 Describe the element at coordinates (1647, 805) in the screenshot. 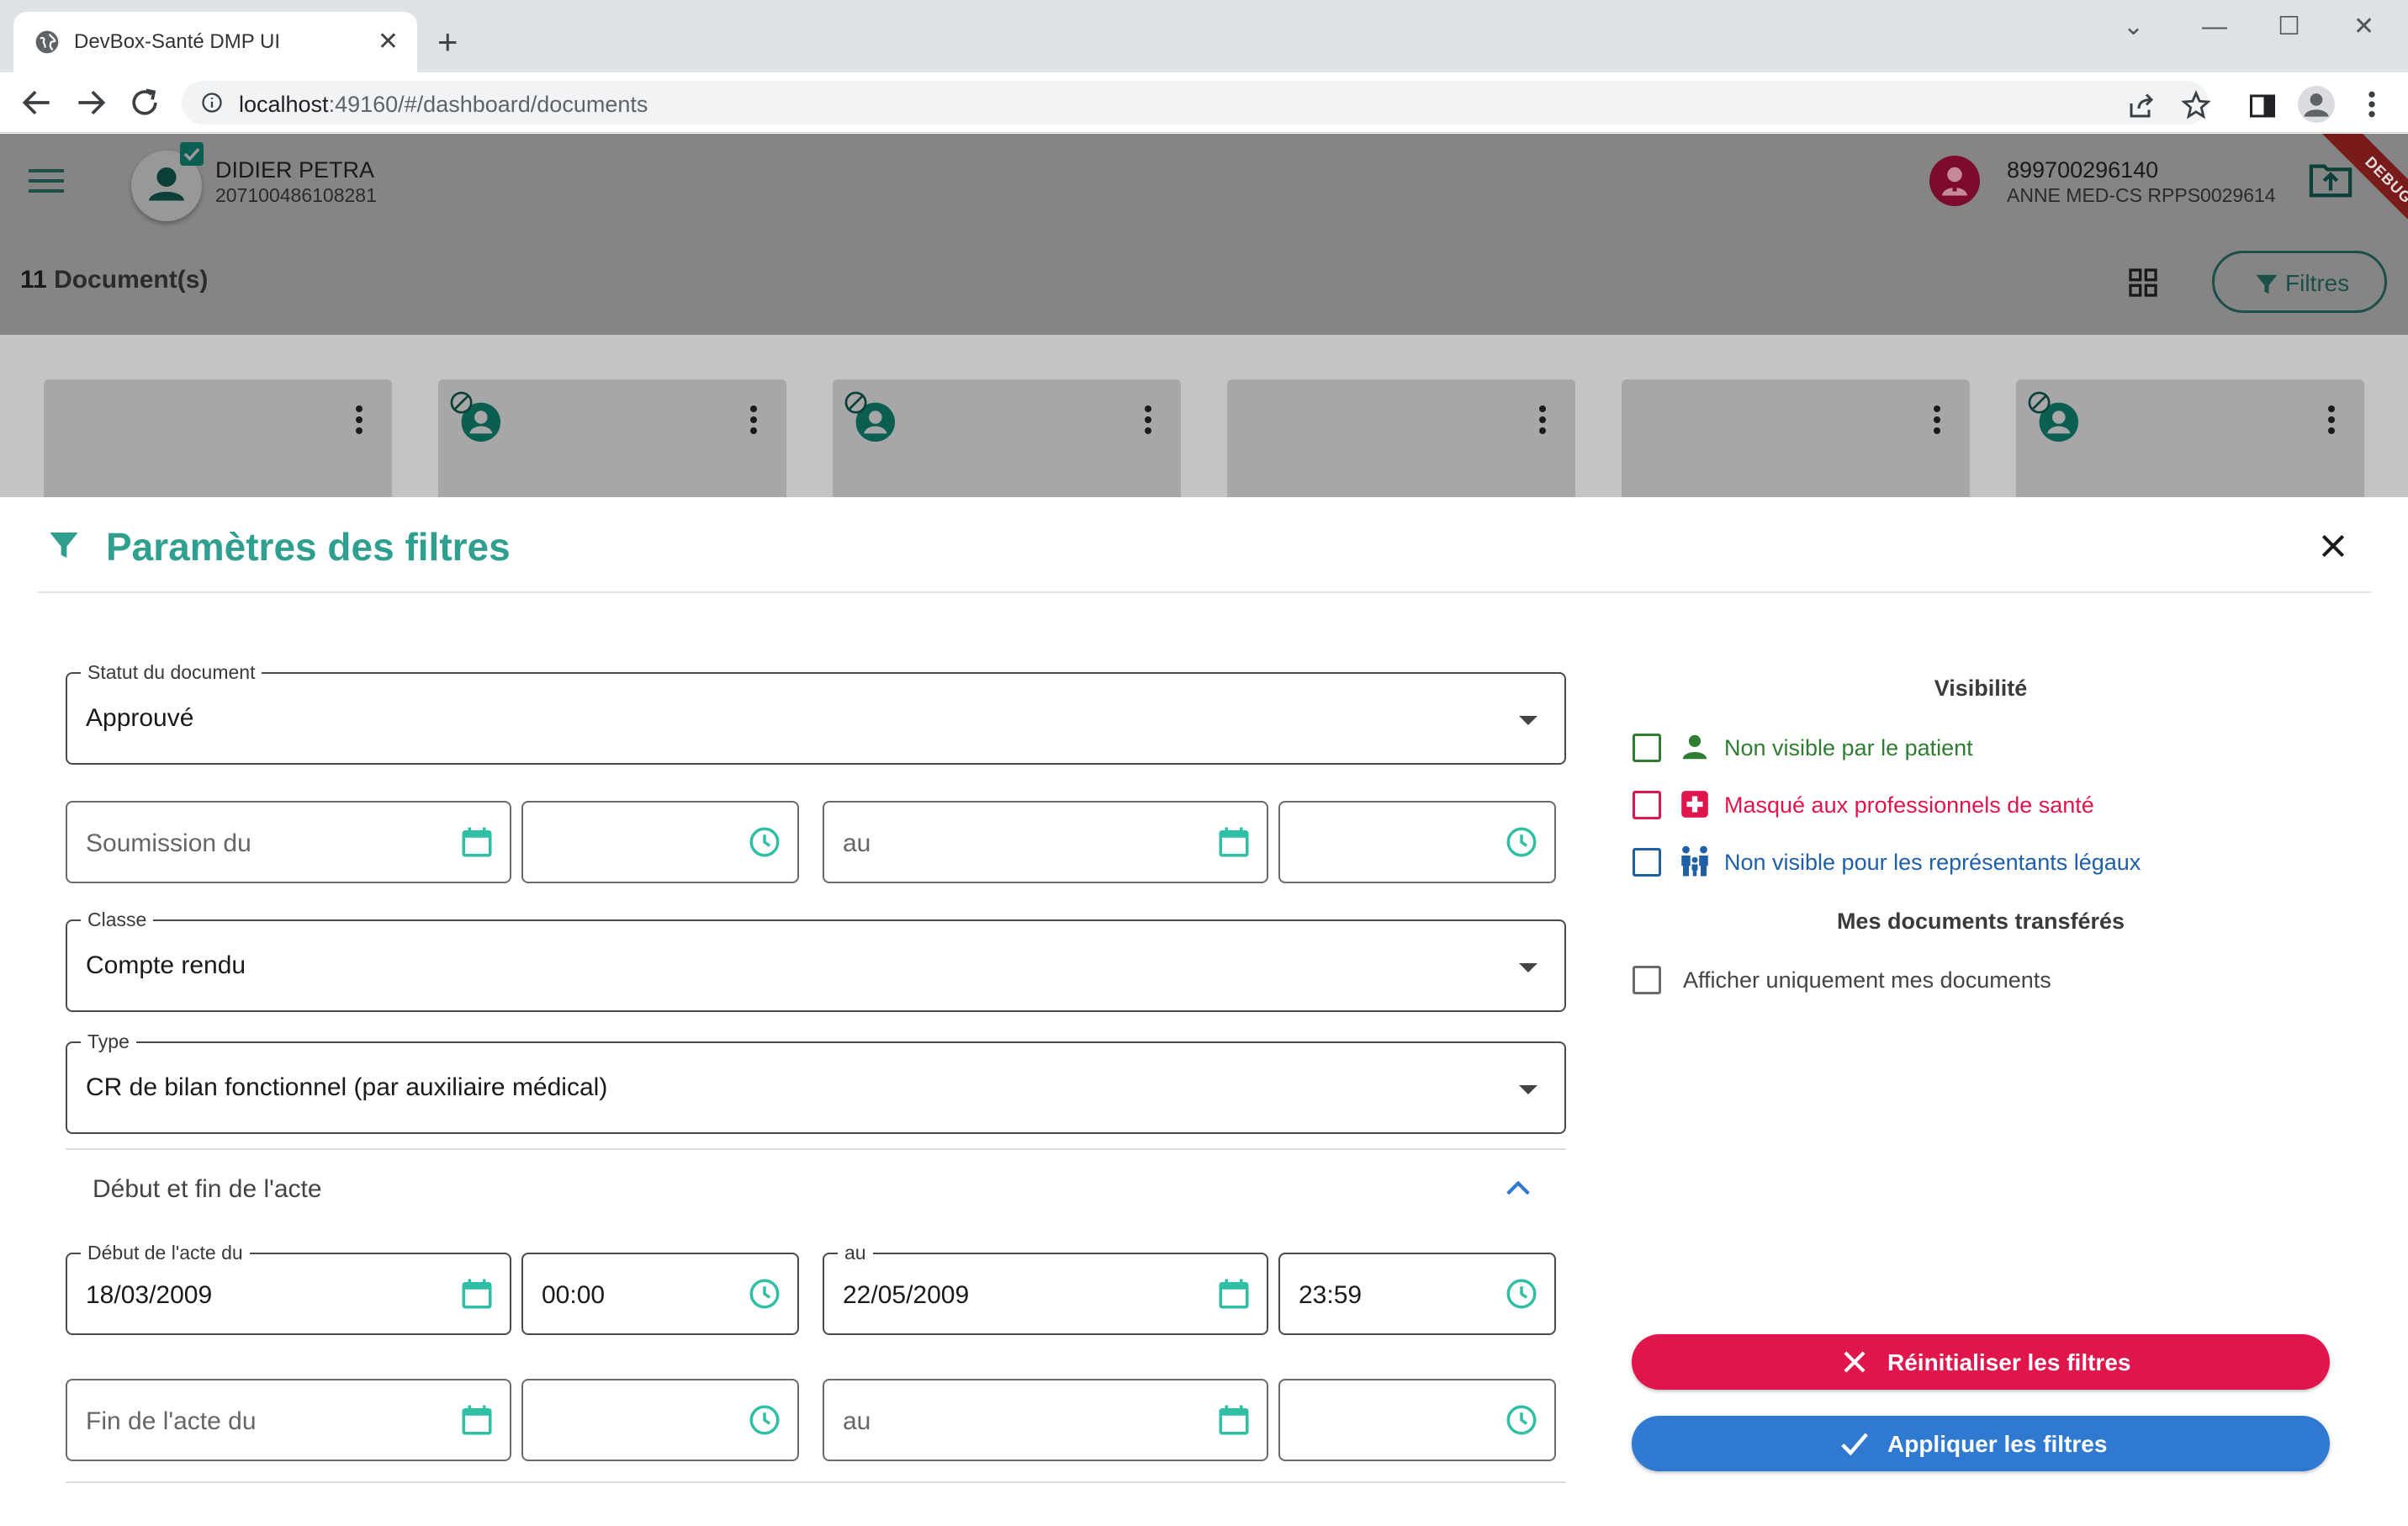

I see `checkbox-hidden-professionals` at that location.